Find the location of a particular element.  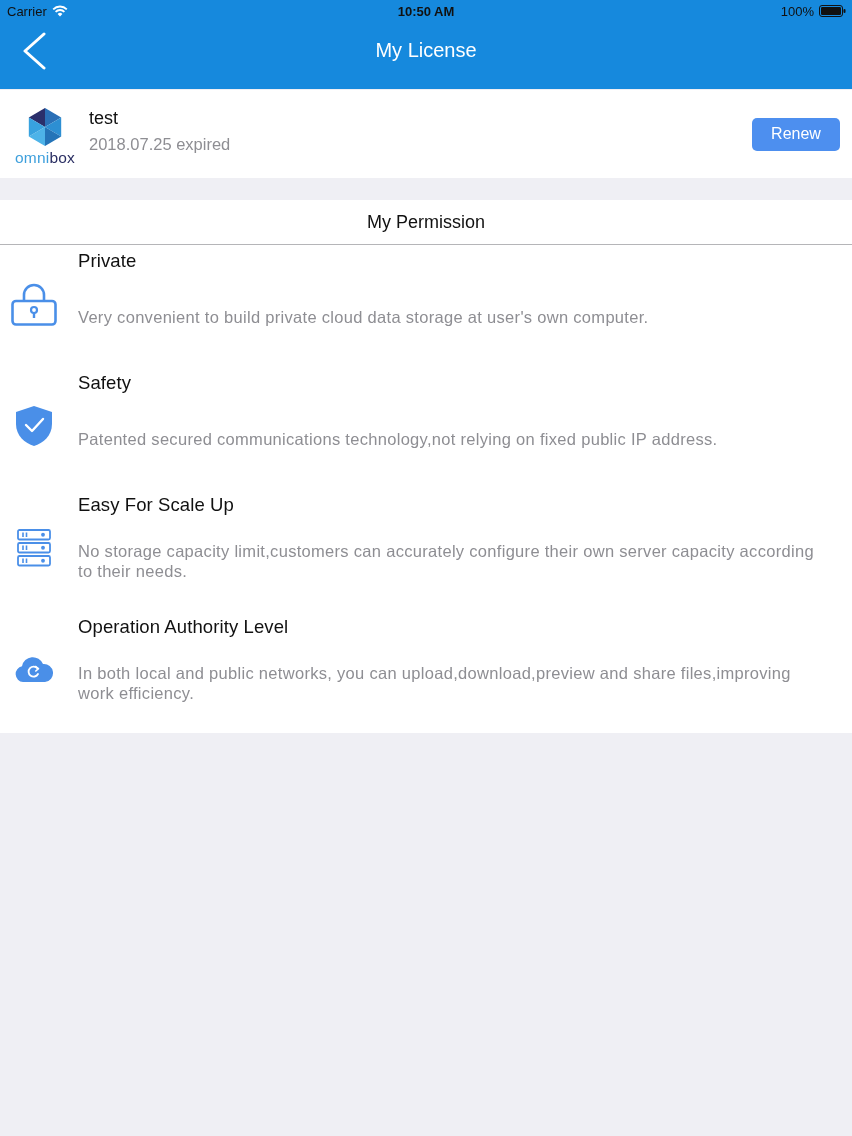

hexagon-logo-icon is located at coordinates (45, 127).